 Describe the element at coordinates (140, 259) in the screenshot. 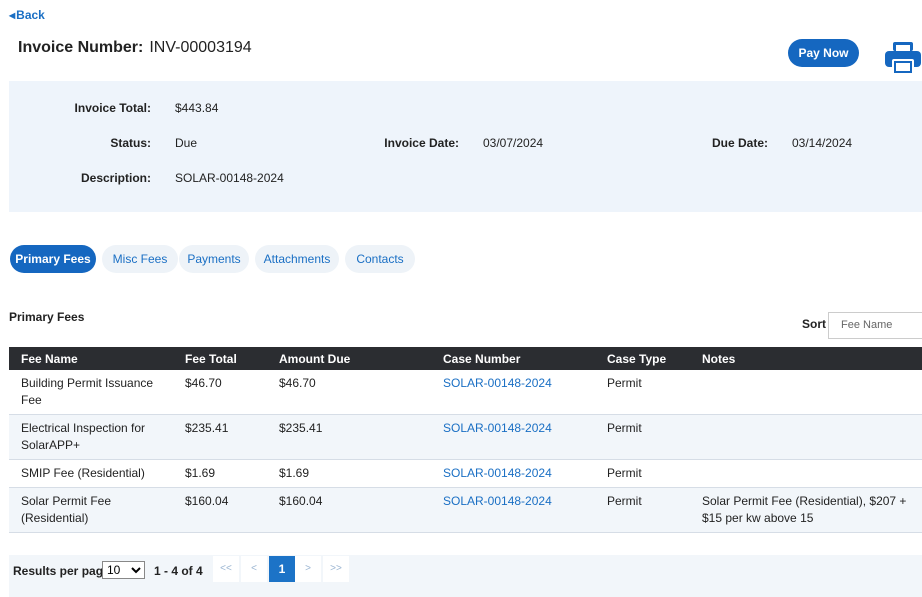

I see `tab-misc-fees: Misc Fees` at that location.